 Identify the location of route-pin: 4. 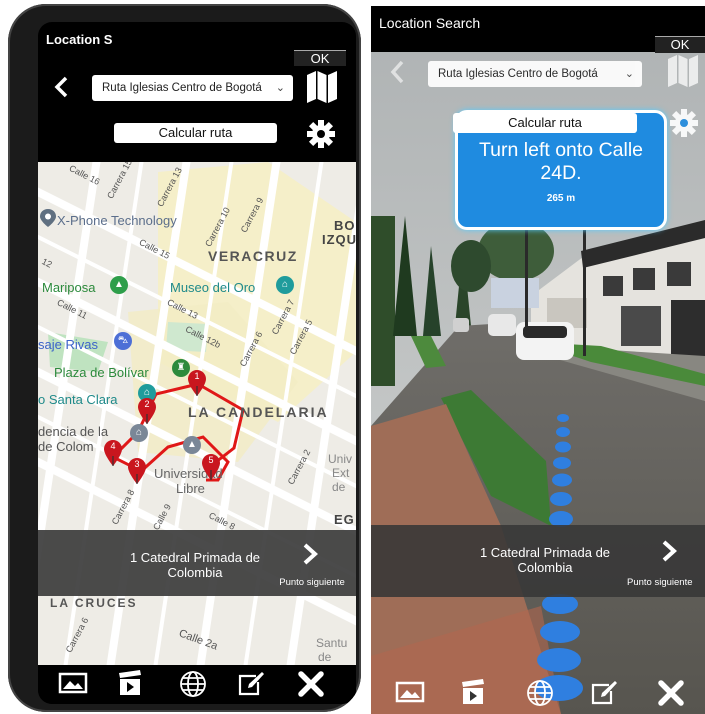
(113, 453).